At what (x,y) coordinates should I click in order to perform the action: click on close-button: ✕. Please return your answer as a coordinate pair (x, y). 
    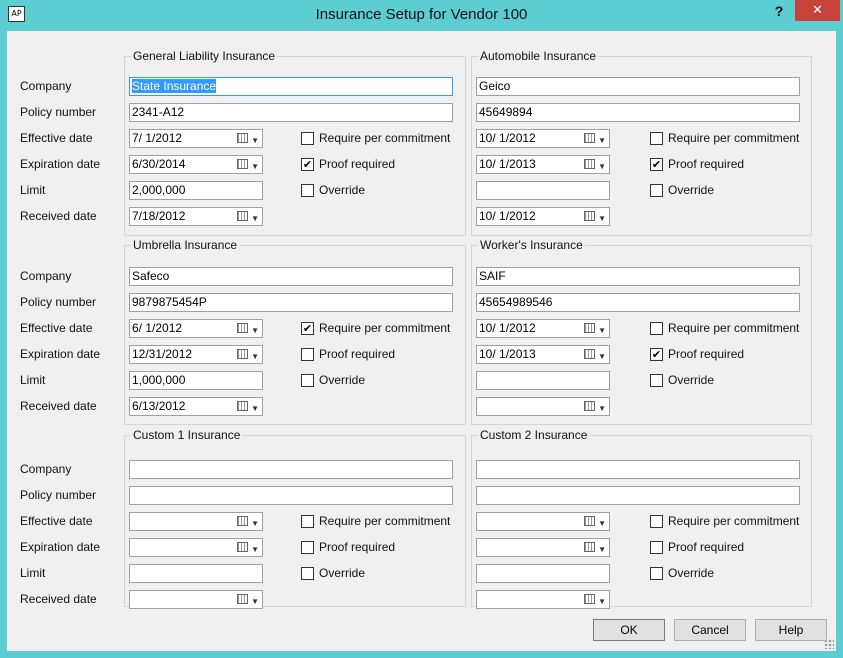
    Looking at the image, I should click on (817, 10).